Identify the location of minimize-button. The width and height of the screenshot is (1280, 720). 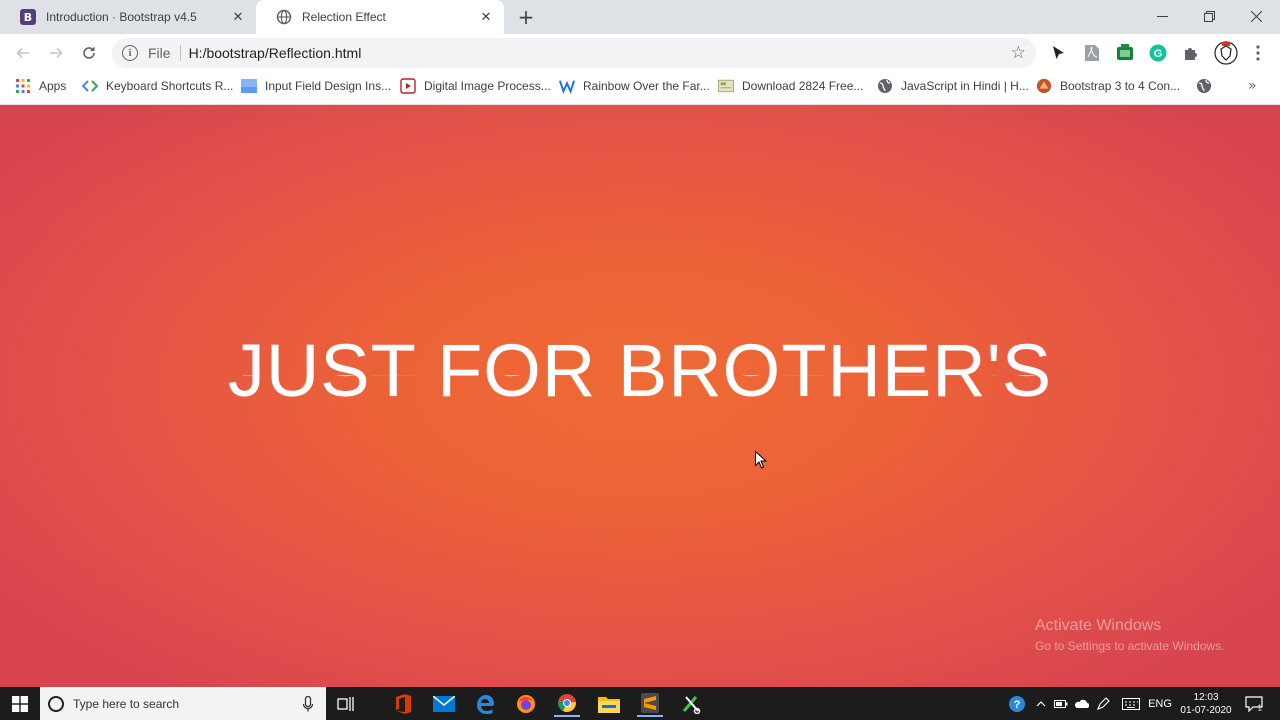
(1162, 16).